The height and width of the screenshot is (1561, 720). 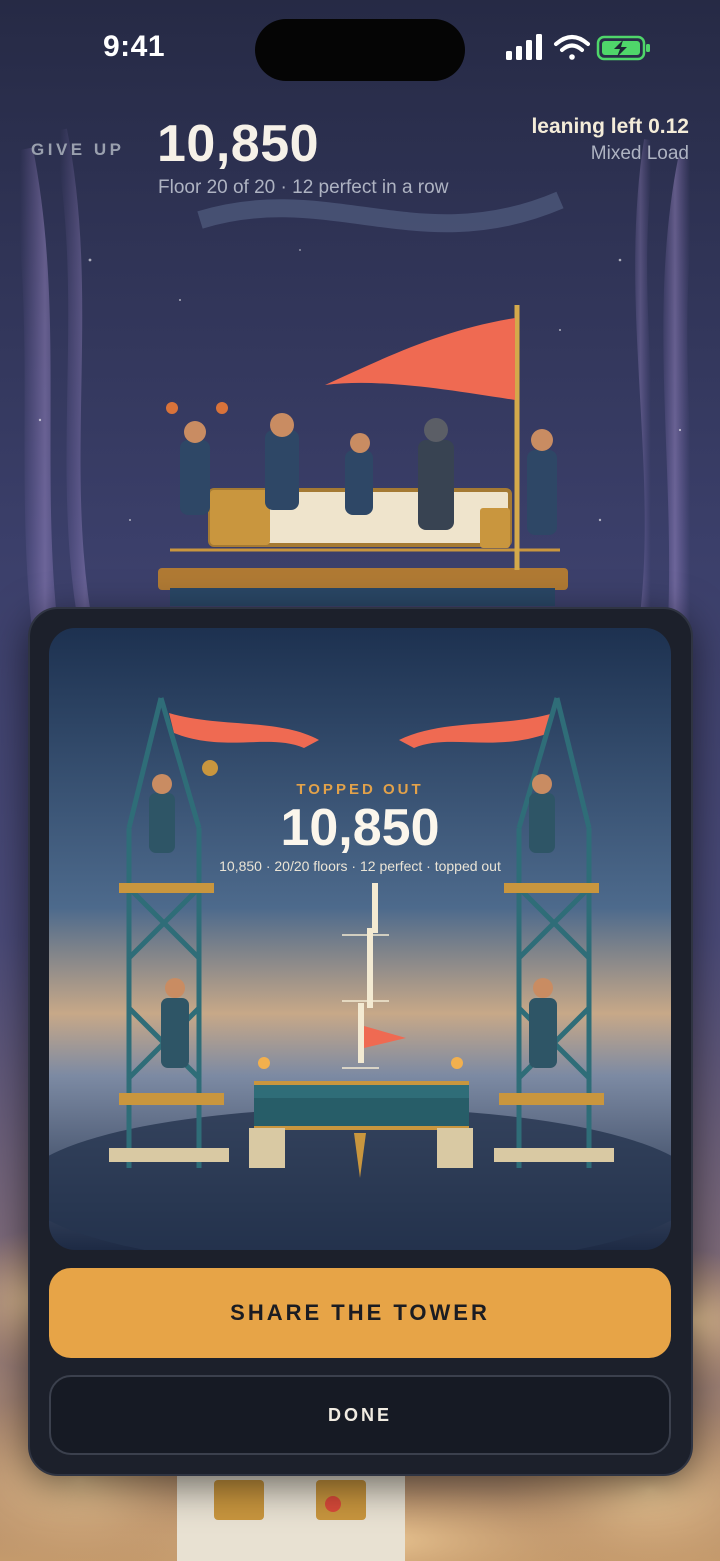 What do you see at coordinates (360, 828) in the screenshot?
I see `final-score: 10,850` at bounding box center [360, 828].